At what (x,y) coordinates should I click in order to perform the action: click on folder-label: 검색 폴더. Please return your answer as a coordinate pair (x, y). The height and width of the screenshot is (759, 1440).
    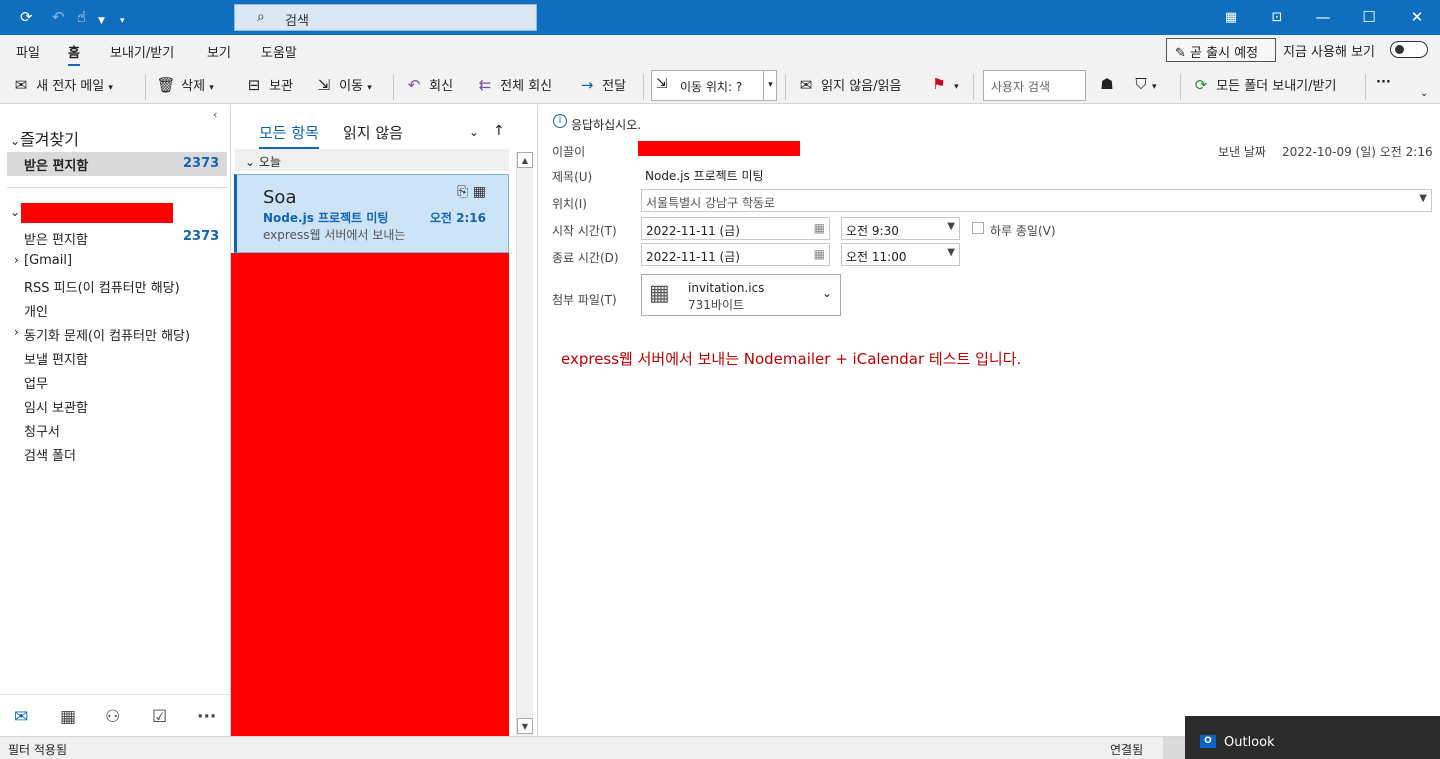
    Looking at the image, I should click on (50, 456).